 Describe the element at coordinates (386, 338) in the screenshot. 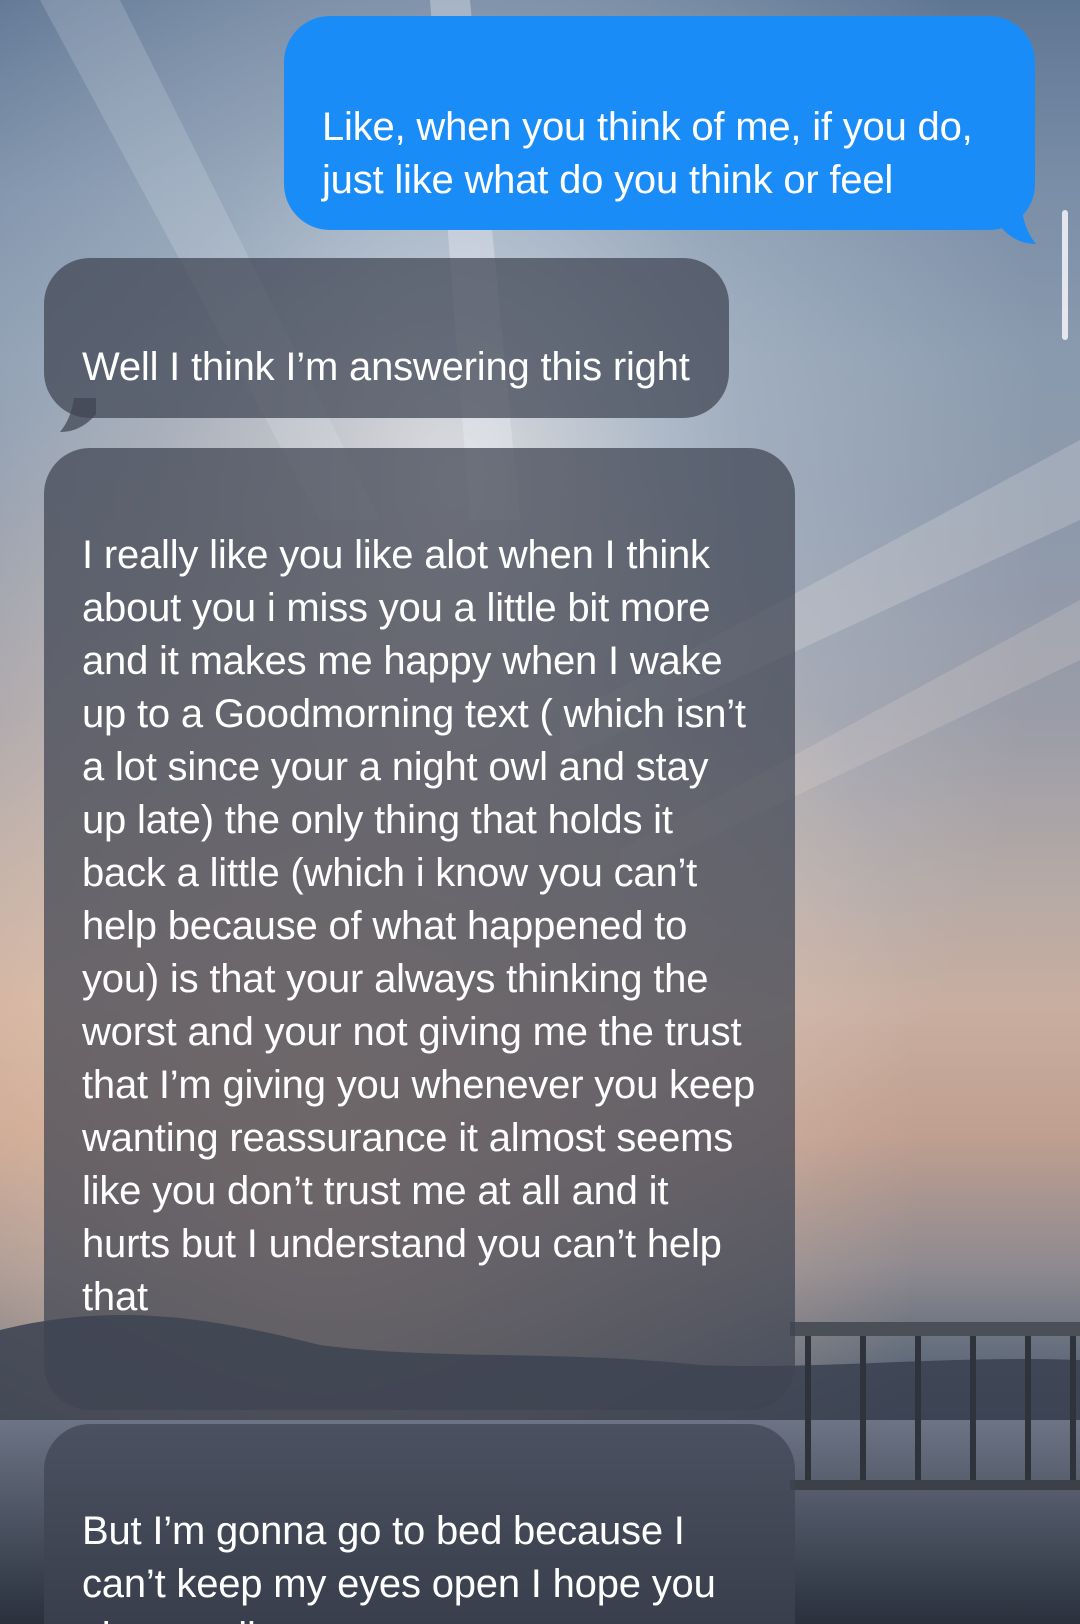

I see `message-bubble-received: Well I think I’m answering this right` at that location.